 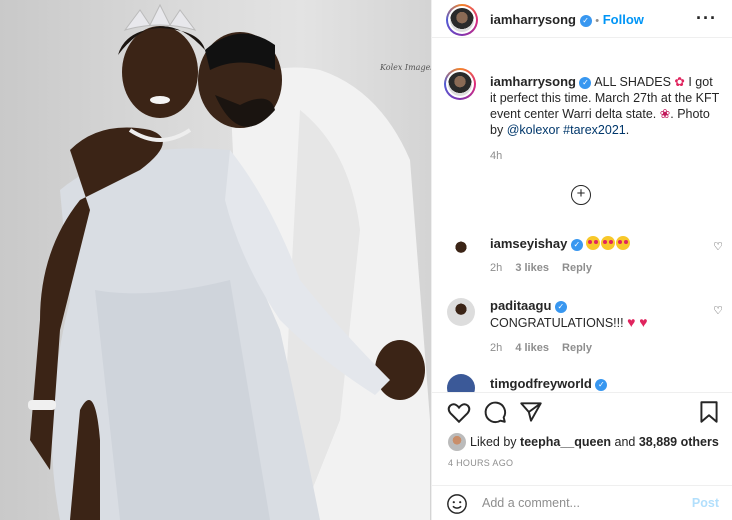 What do you see at coordinates (679, 82) in the screenshot?
I see `hibiscus-emoji-icon: ✿` at bounding box center [679, 82].